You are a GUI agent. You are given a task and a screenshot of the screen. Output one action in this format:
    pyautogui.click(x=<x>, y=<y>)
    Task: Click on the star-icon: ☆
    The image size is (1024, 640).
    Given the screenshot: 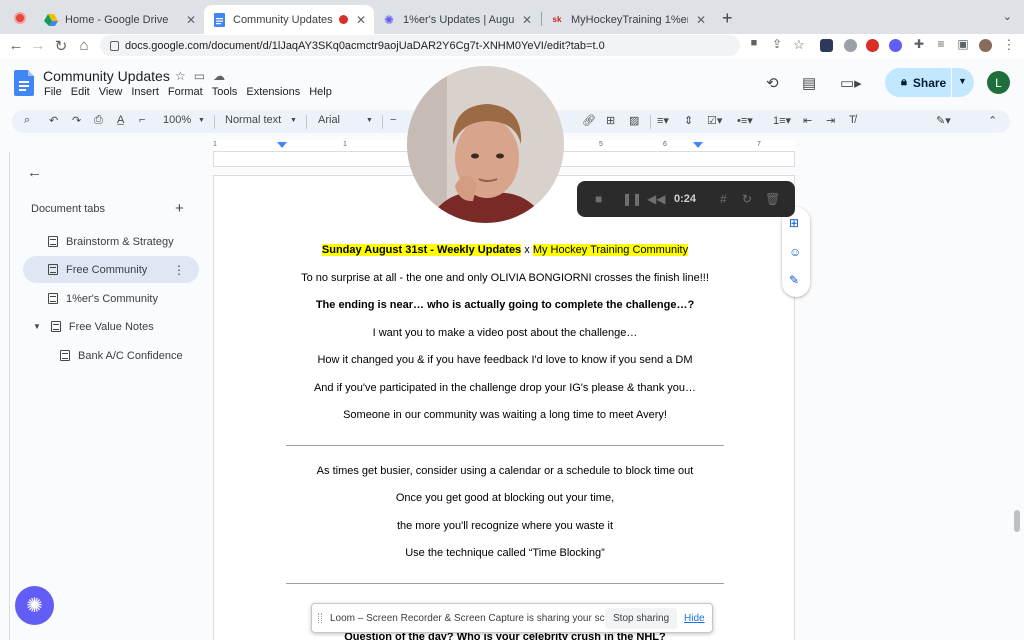 What is the action you would take?
    pyautogui.click(x=184, y=76)
    